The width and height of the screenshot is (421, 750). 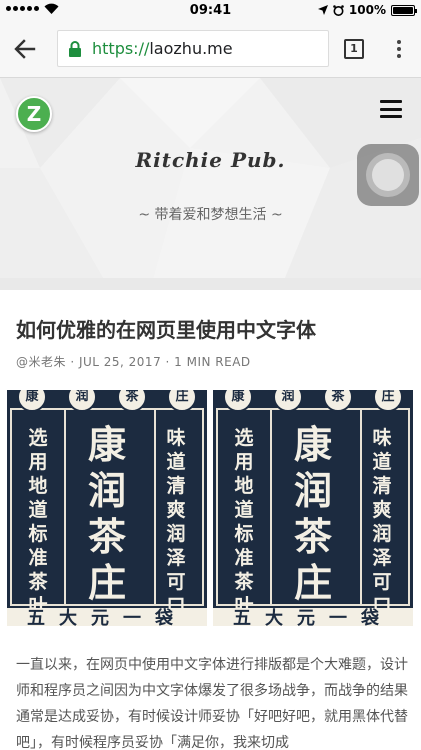 I want to click on overflow-menu-icon, so click(x=399, y=49).